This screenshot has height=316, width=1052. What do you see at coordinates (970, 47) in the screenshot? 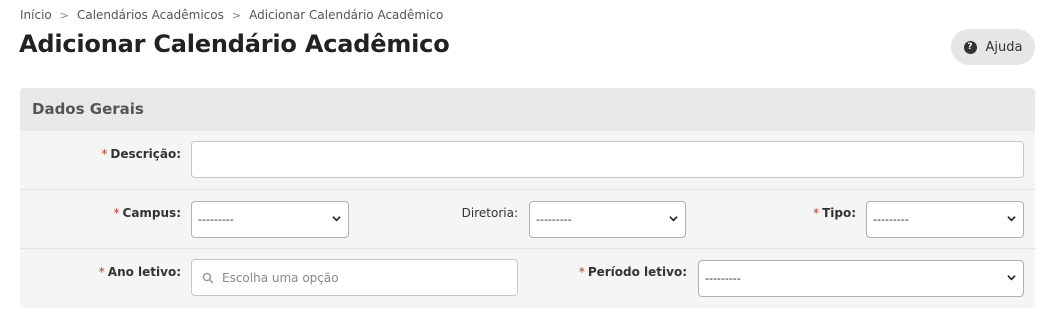
I see `question-circle-icon: ?` at bounding box center [970, 47].